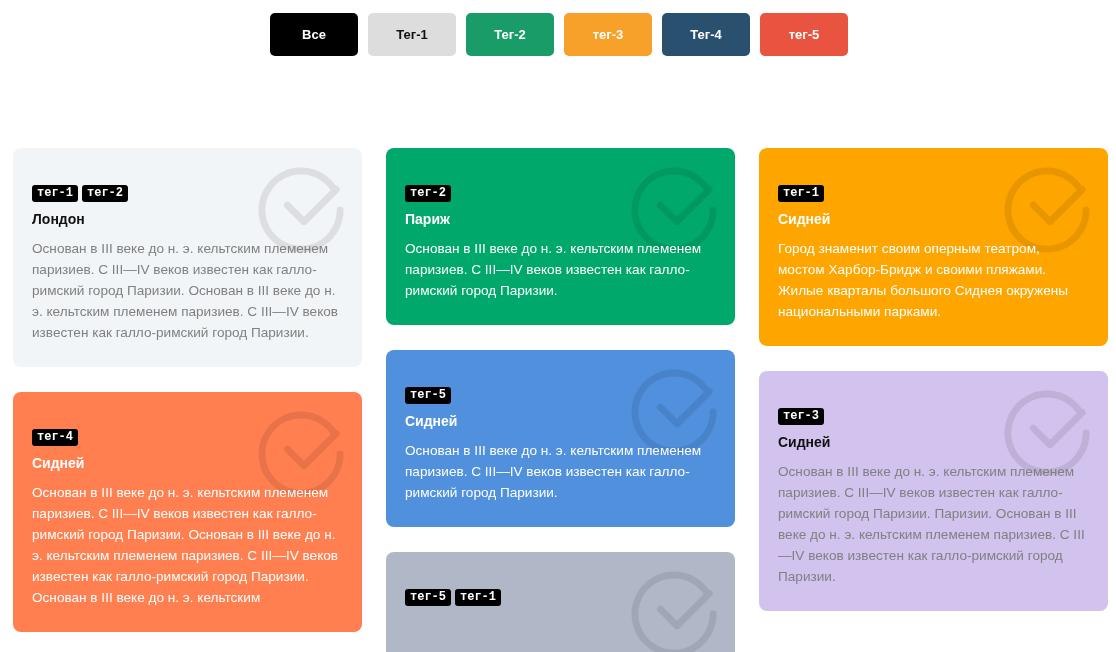 This screenshot has width=1116, height=652. What do you see at coordinates (923, 280) in the screenshot?
I see `card-text: Город знаменит своим оперным театром, мостом Харбор-Бридж и своими пляжами. Жилые кварталы большого Сиднея окружены национальными парками.` at bounding box center [923, 280].